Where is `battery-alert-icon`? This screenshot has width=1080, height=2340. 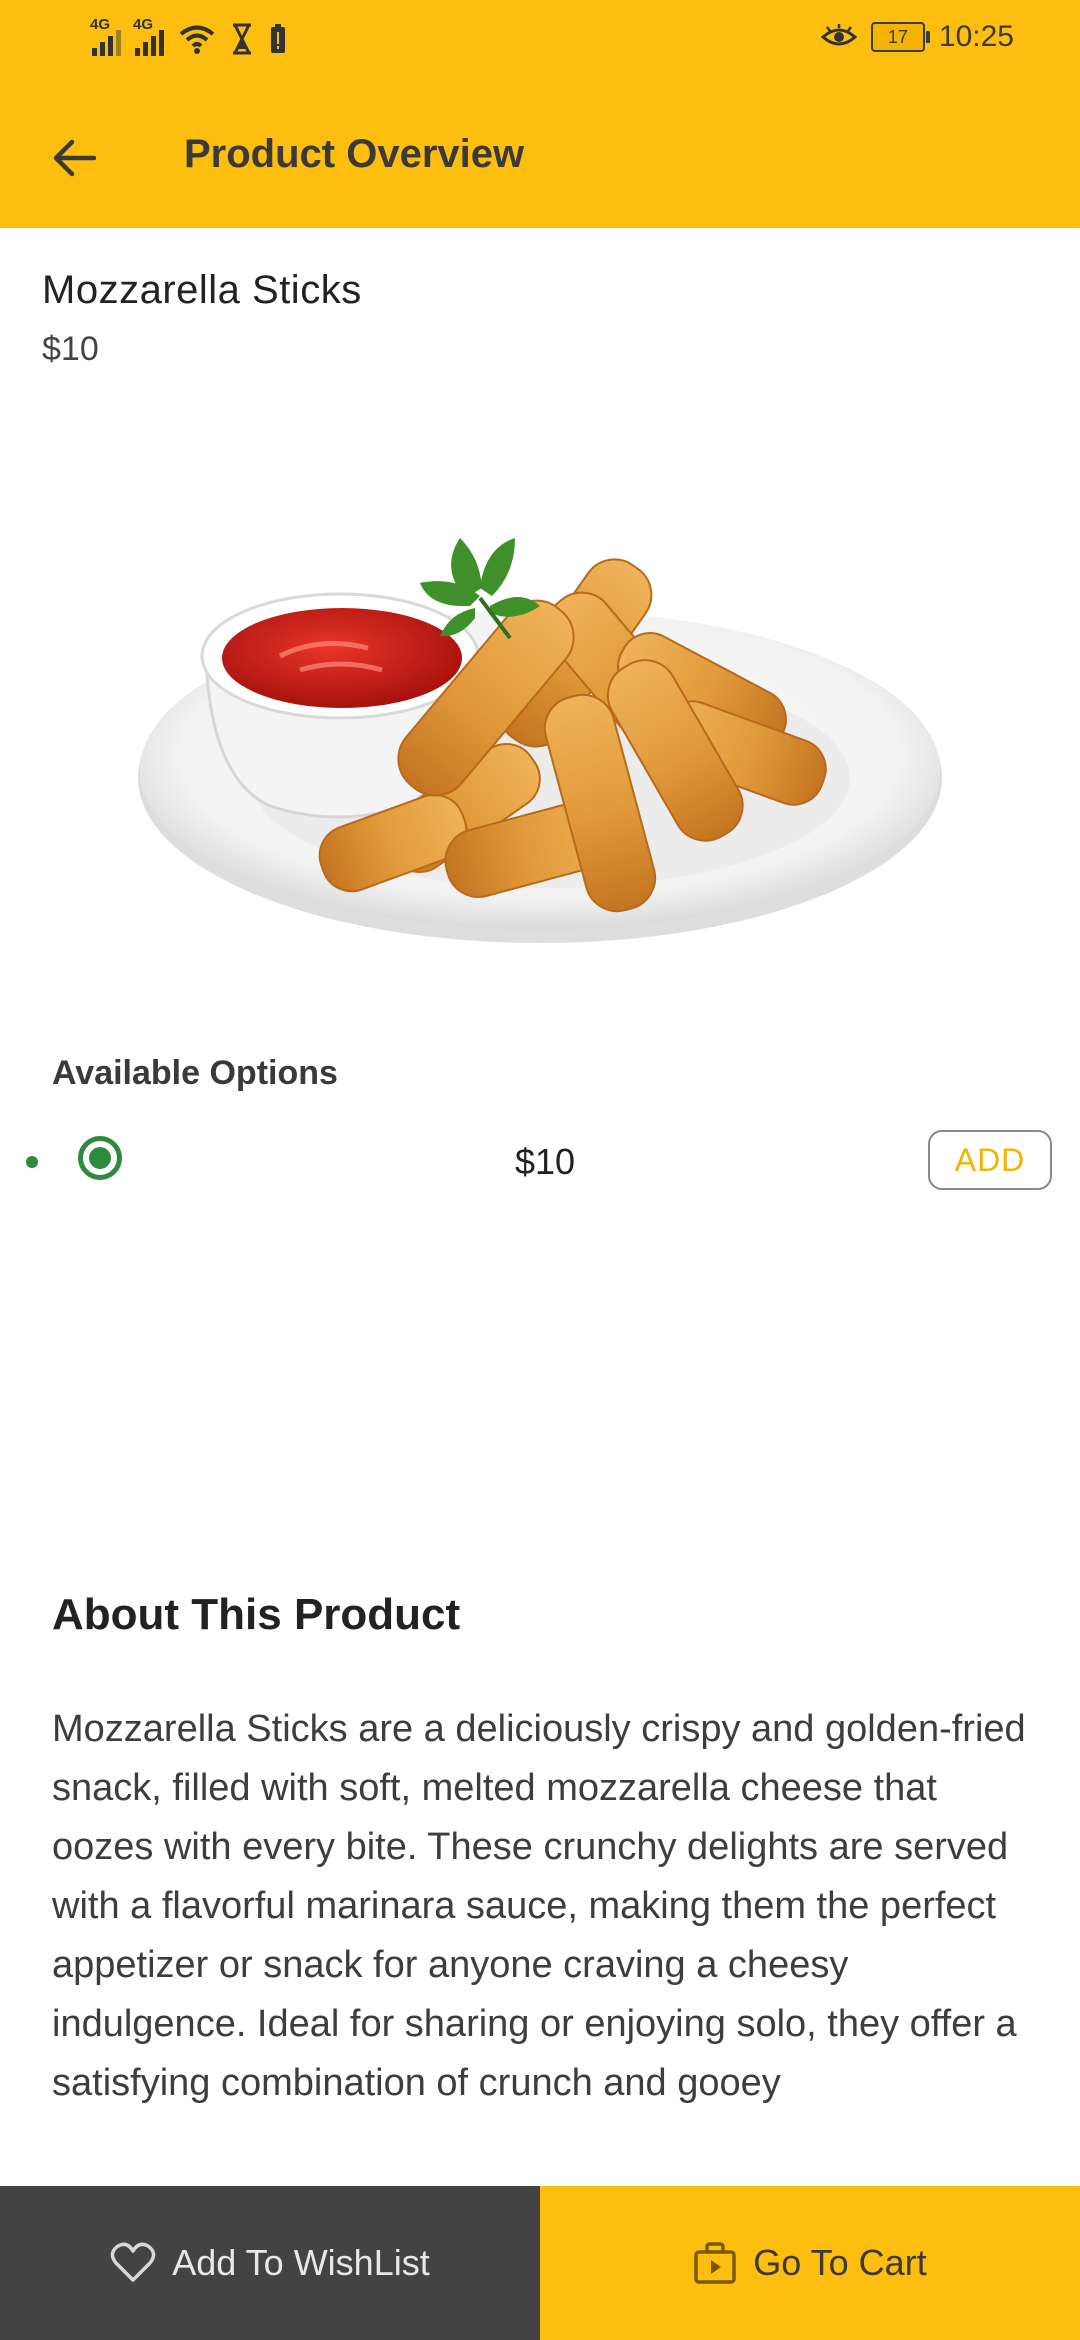 battery-alert-icon is located at coordinates (278, 38).